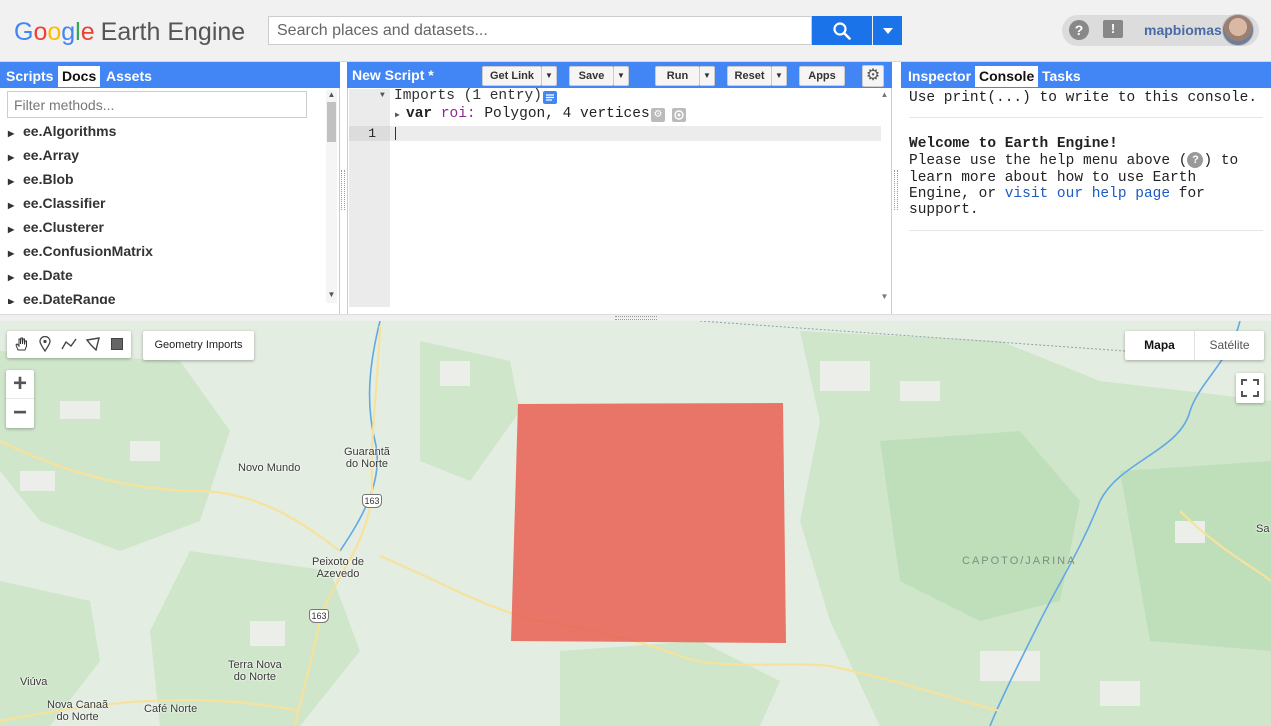 The width and height of the screenshot is (1271, 726). Describe the element at coordinates (80, 251) in the screenshot. I see `docs-item: ▶ ee.ConfusionMatrix` at that location.